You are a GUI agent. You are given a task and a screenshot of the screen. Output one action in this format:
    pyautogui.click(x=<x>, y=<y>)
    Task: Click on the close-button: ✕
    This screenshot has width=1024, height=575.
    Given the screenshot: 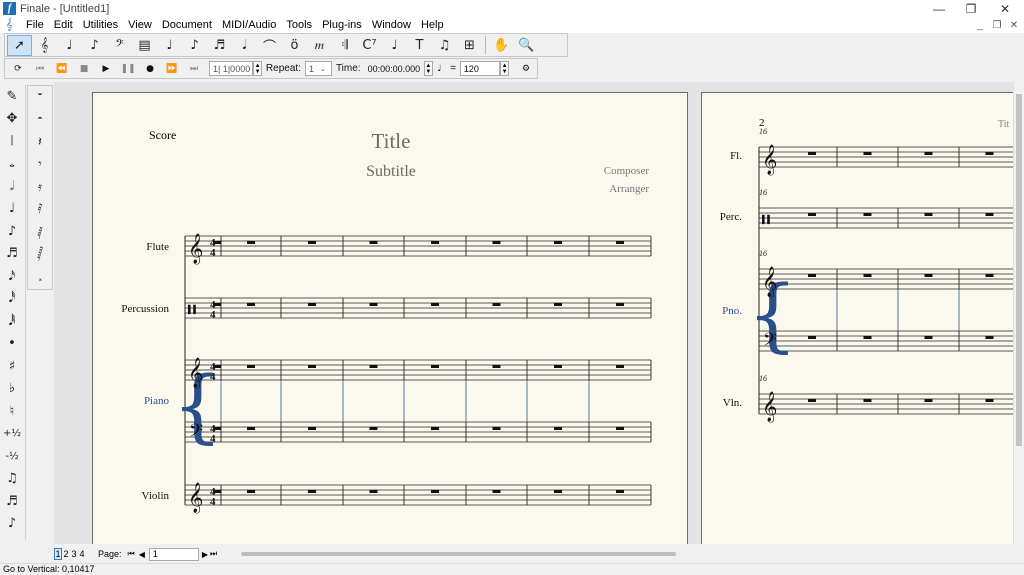 What is the action you would take?
    pyautogui.click(x=1005, y=8)
    